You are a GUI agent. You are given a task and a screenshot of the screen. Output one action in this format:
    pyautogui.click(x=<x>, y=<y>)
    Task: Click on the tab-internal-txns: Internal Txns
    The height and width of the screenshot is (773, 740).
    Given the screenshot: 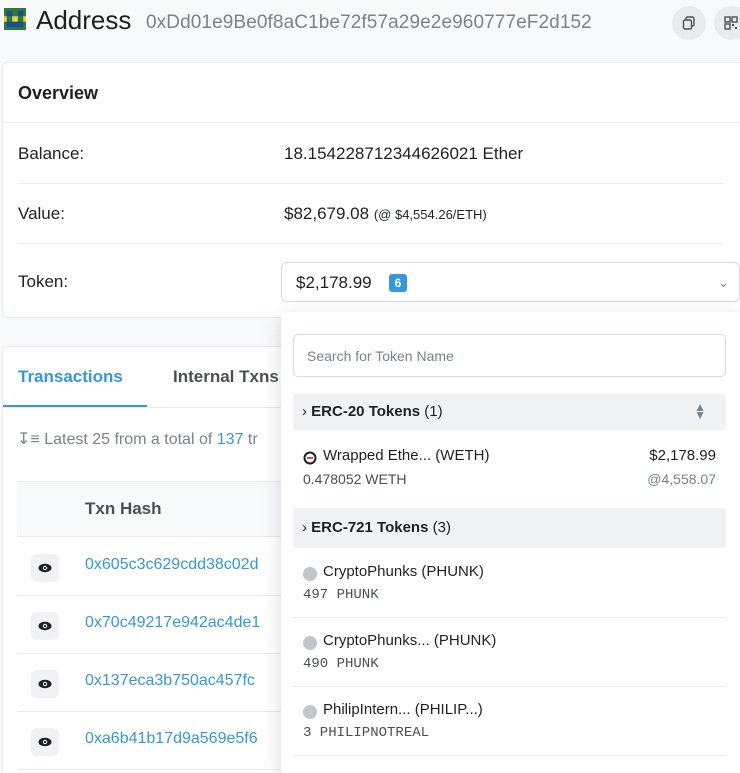 What is the action you would take?
    pyautogui.click(x=226, y=377)
    